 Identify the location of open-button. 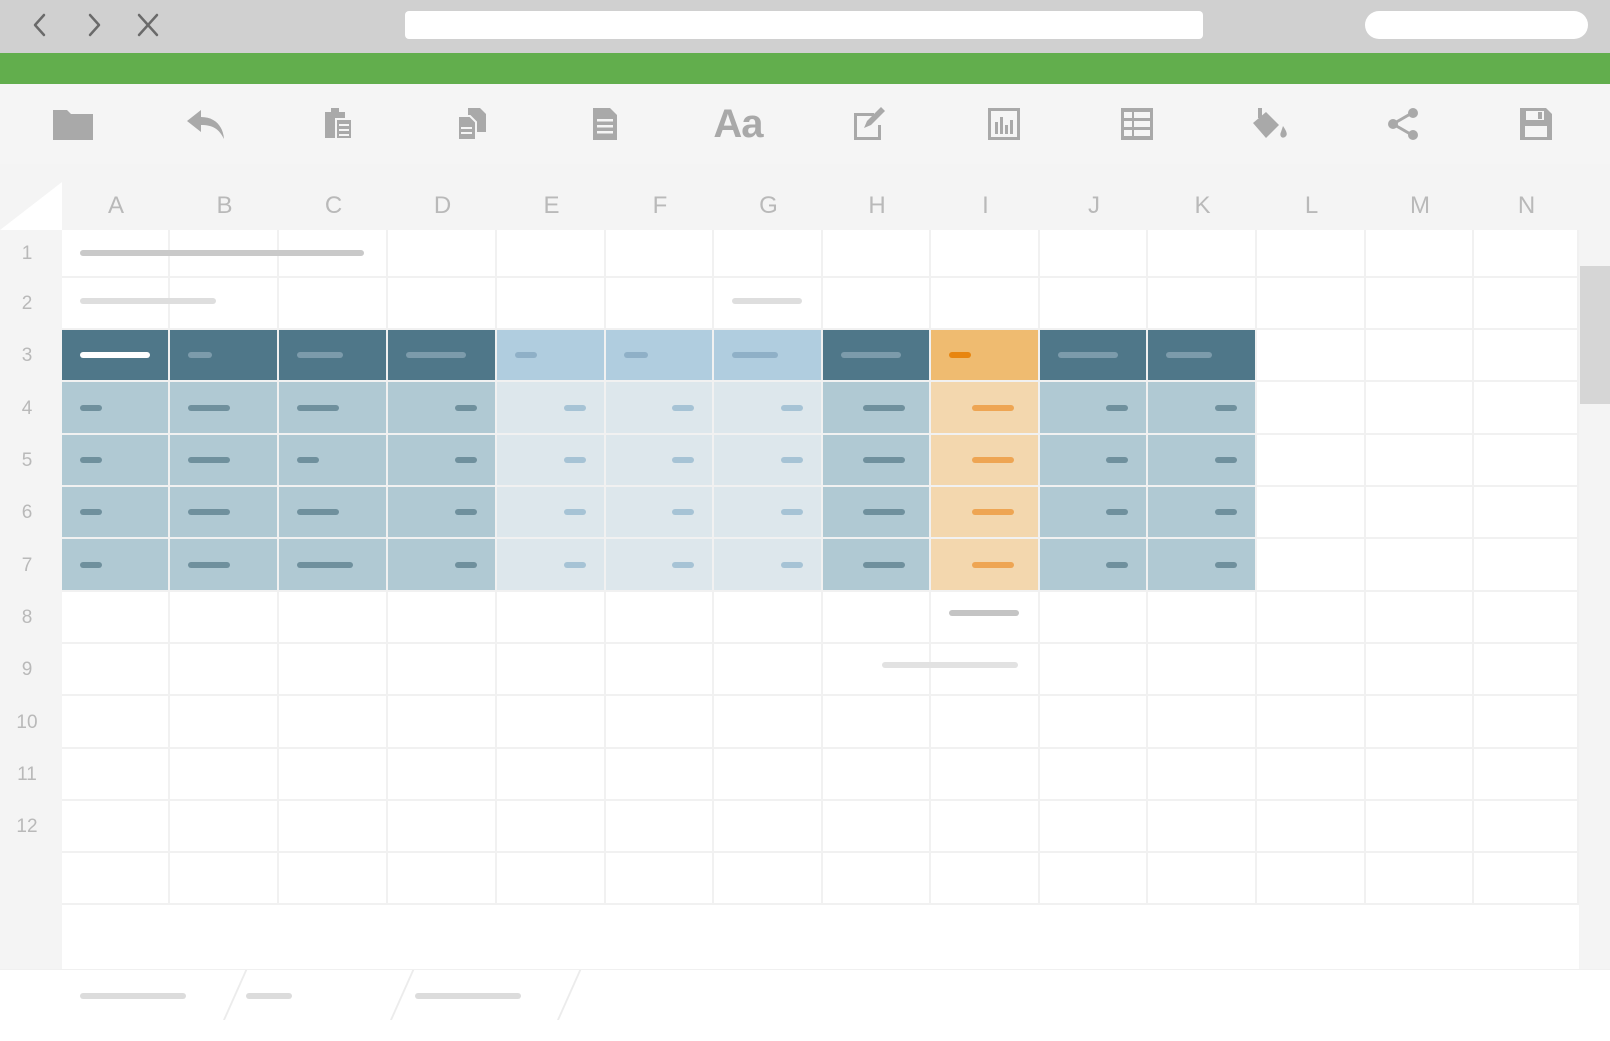
(73, 124).